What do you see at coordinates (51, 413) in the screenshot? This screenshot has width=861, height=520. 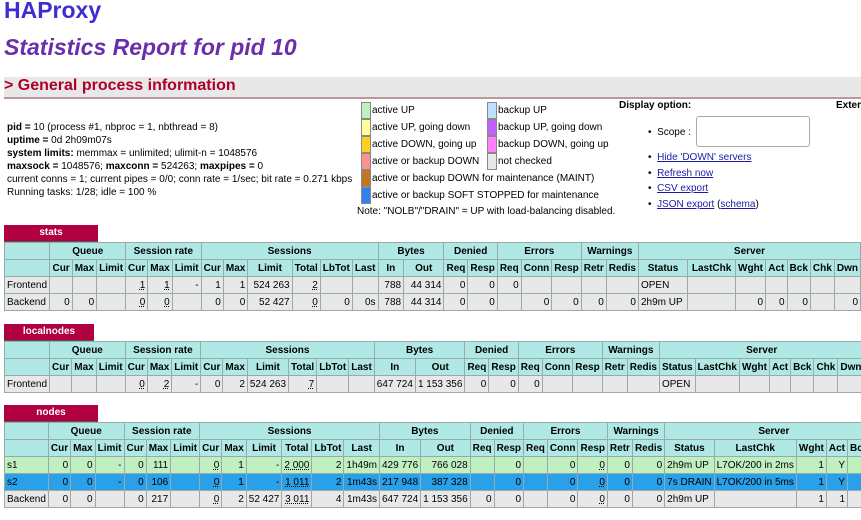 I see `proxy-name-nodes: nodes` at bounding box center [51, 413].